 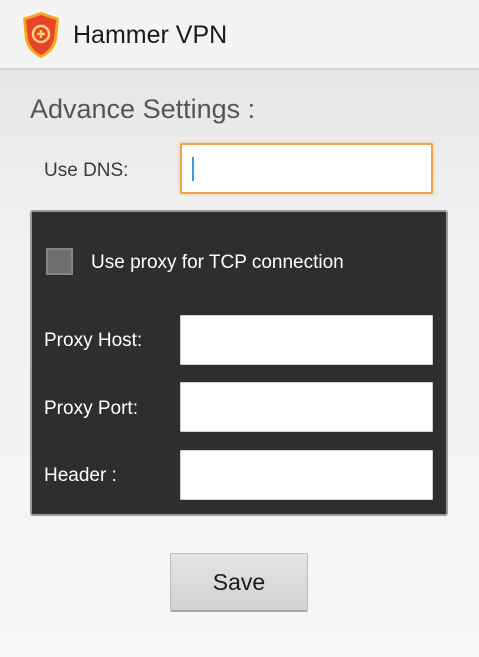 I want to click on use-proxy-checkbox, so click(x=59, y=261).